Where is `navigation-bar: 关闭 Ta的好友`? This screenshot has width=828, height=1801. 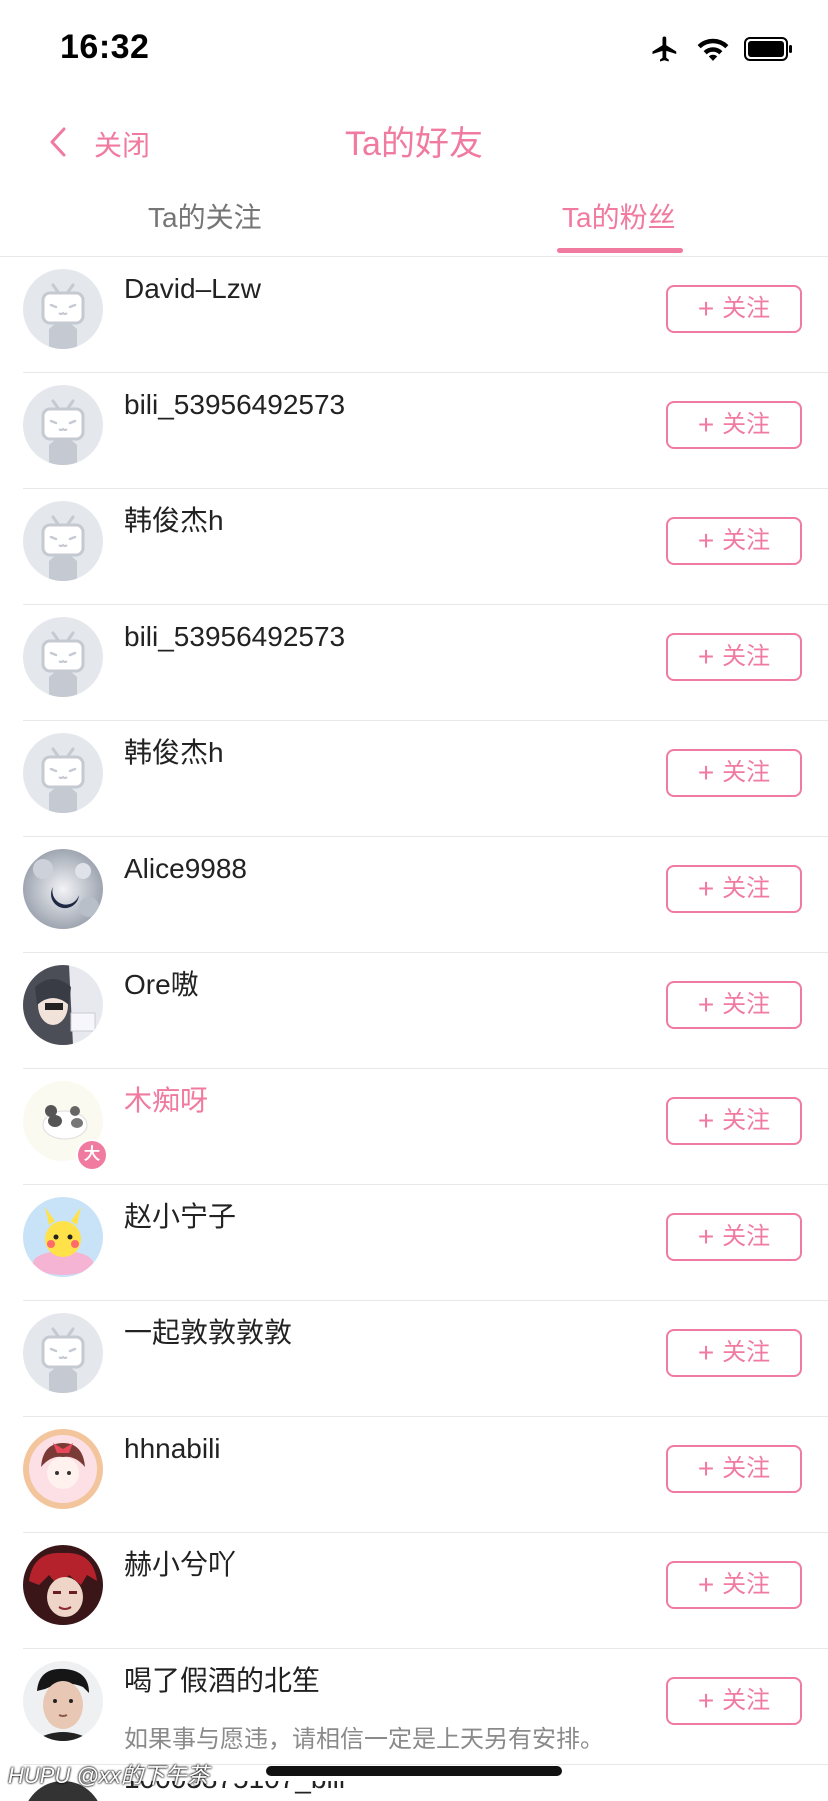
navigation-bar: 关闭 Ta的好友 is located at coordinates (414, 148).